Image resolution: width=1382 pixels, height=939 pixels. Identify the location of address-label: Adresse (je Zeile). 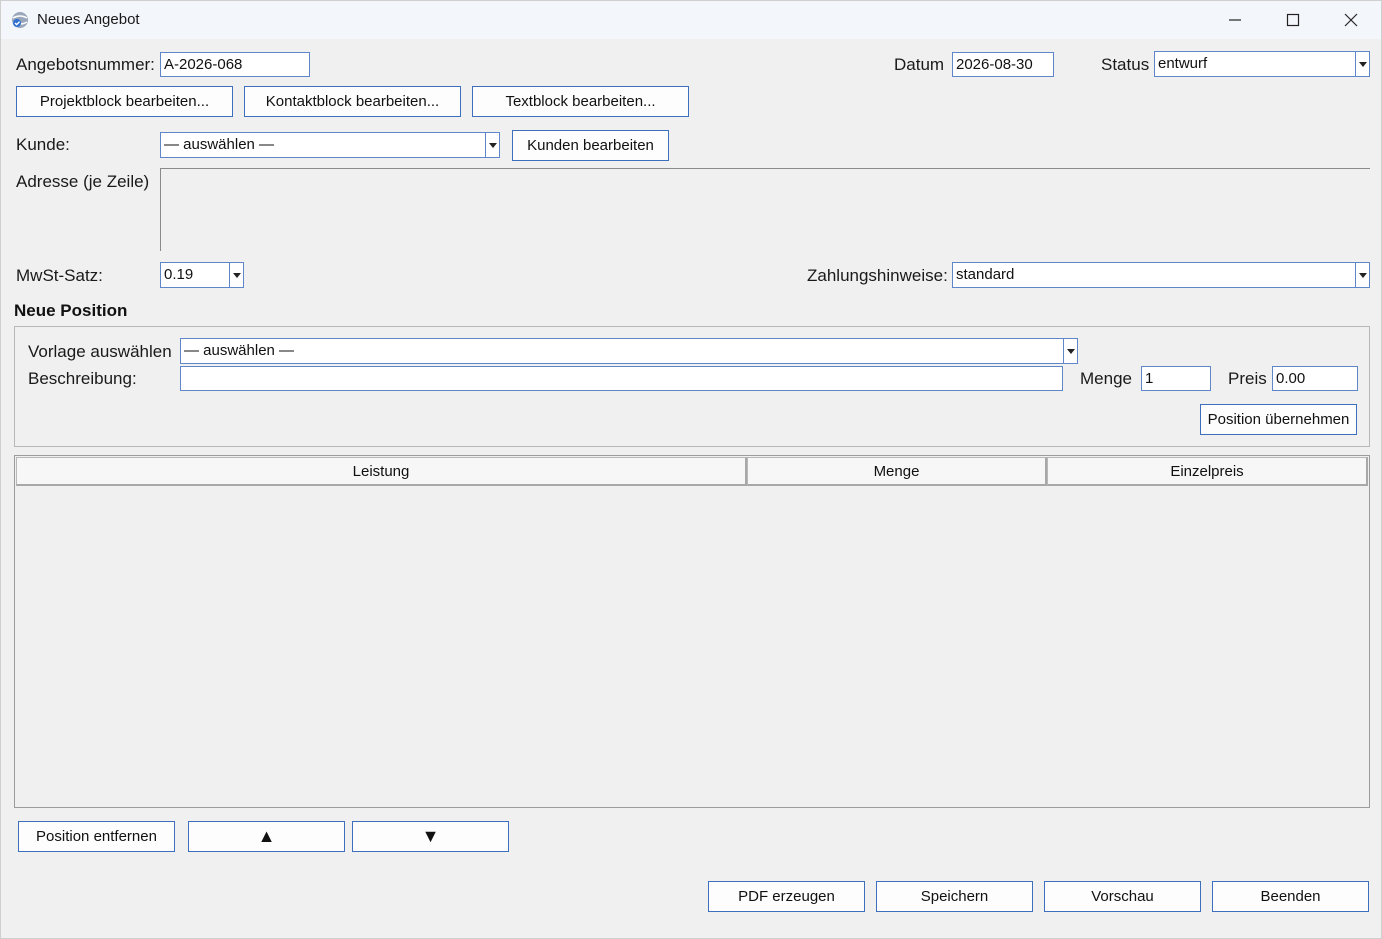
(83, 181).